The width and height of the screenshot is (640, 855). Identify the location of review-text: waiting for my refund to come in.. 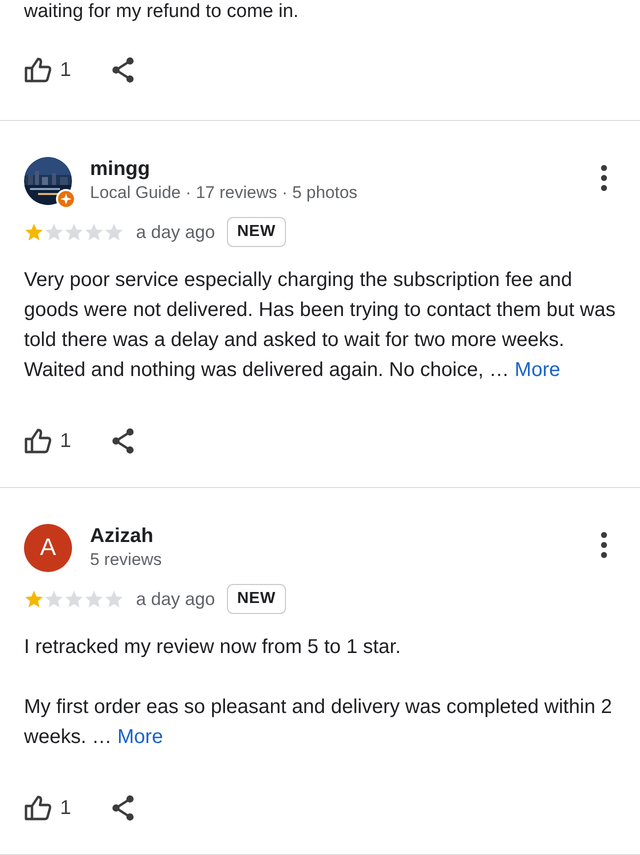
(161, 12).